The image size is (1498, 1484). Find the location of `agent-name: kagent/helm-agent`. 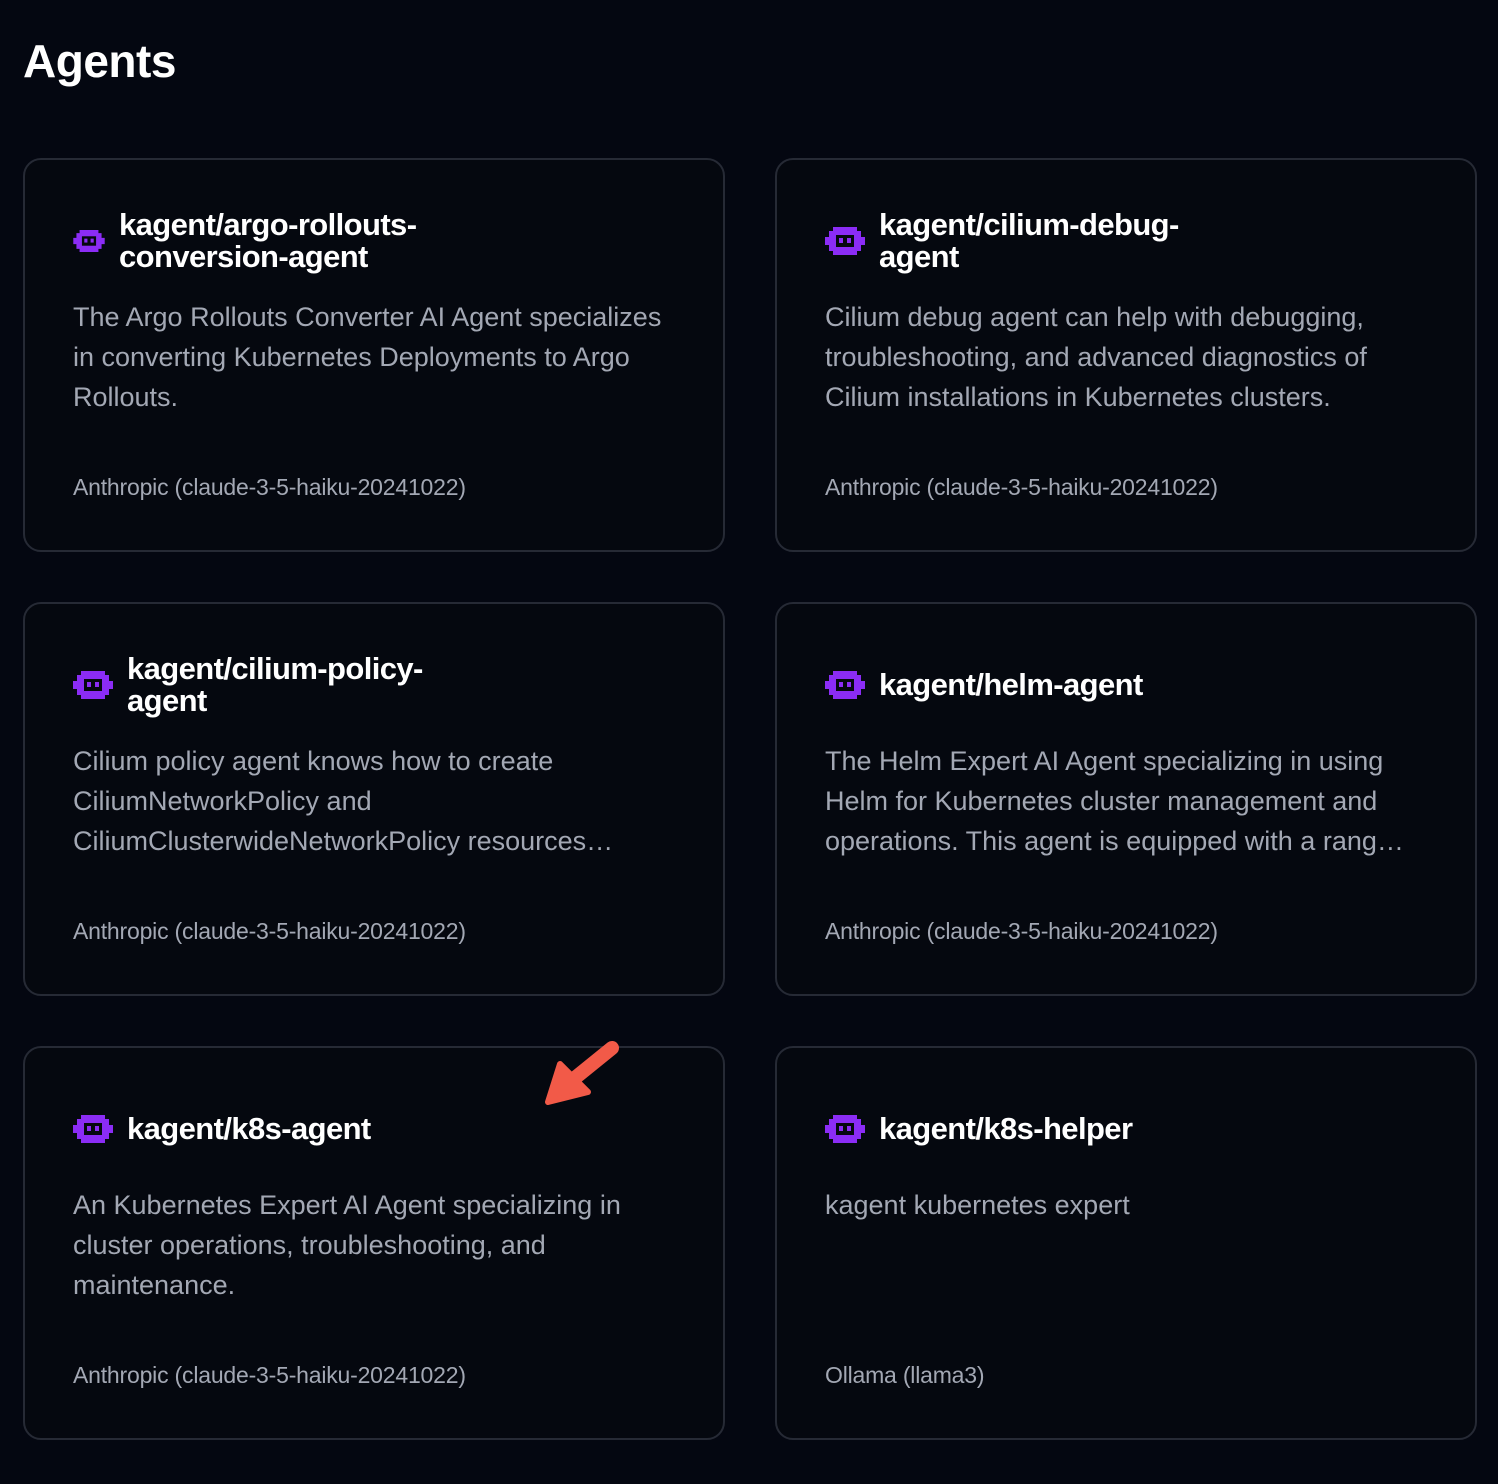

agent-name: kagent/helm-agent is located at coordinates (1011, 684).